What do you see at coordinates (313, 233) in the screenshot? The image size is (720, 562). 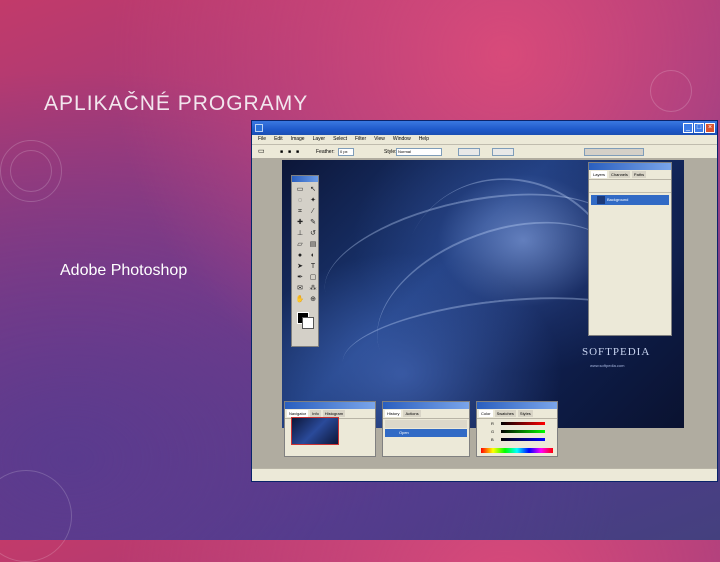 I see `history-brush-icon: ↺` at bounding box center [313, 233].